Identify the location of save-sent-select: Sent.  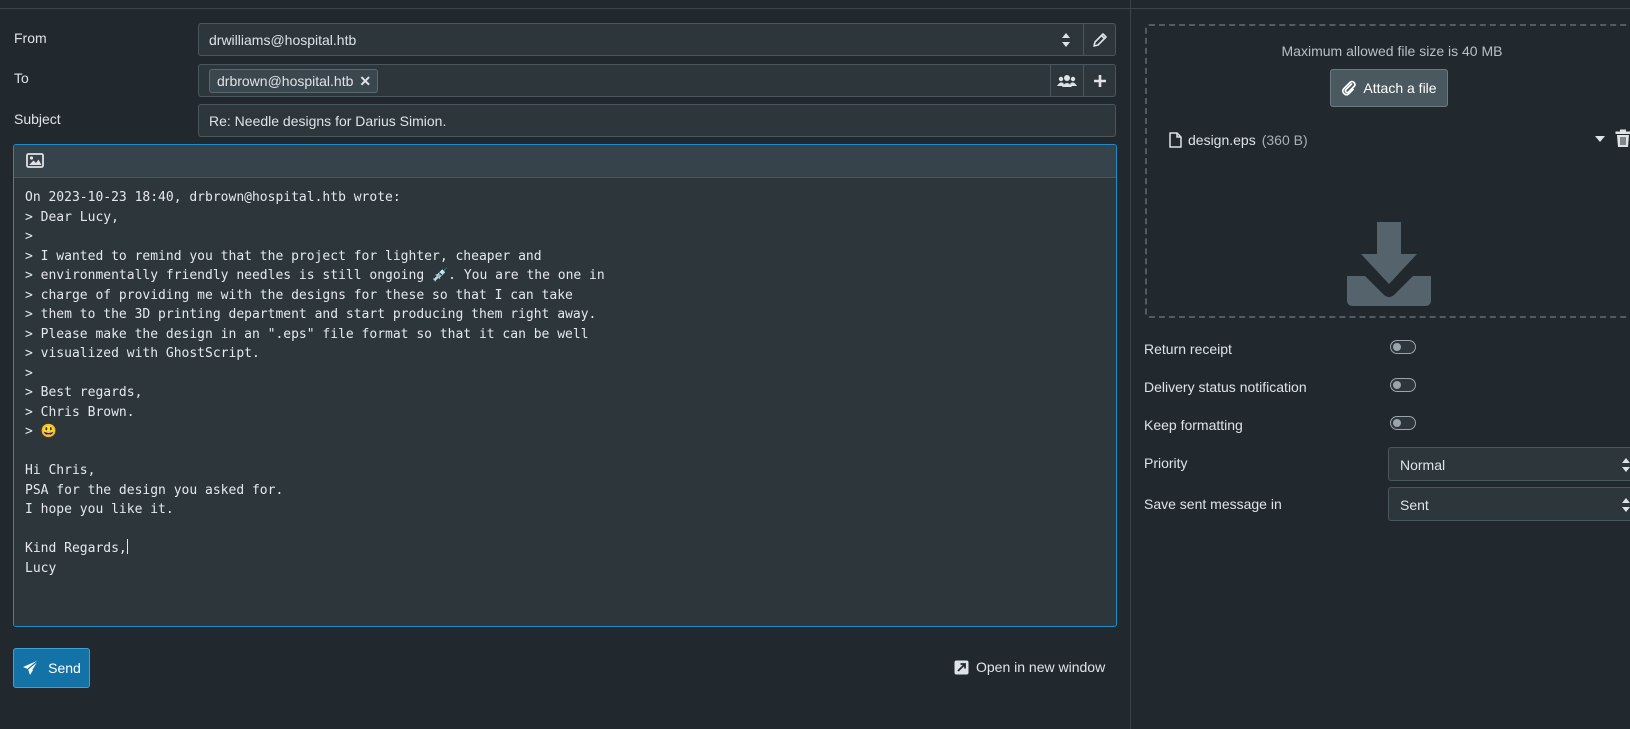
(1509, 504).